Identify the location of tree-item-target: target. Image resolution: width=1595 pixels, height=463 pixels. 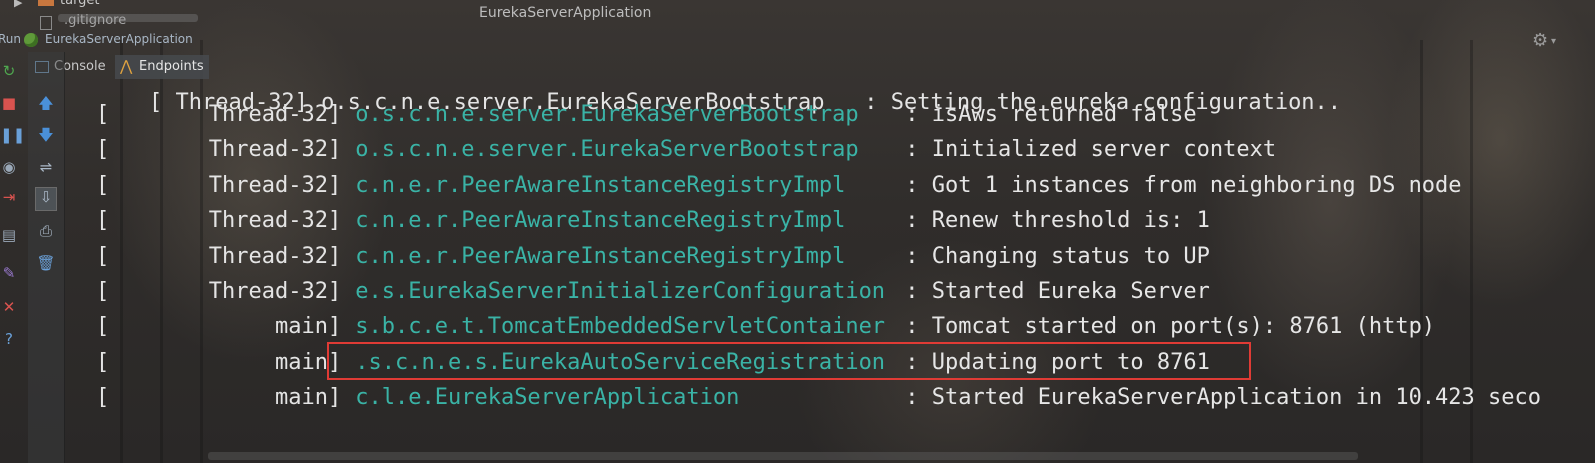
(80, 4).